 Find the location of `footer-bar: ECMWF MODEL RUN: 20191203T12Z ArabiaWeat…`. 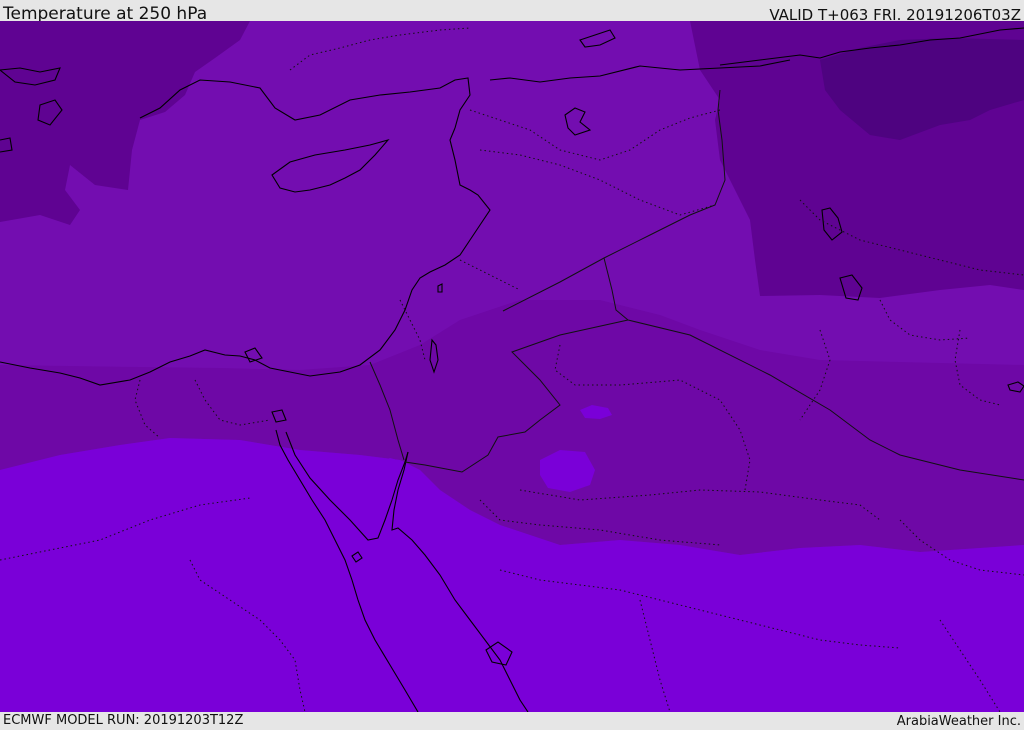

footer-bar: ECMWF MODEL RUN: 20191203T12Z ArabiaWeat… is located at coordinates (512, 720).